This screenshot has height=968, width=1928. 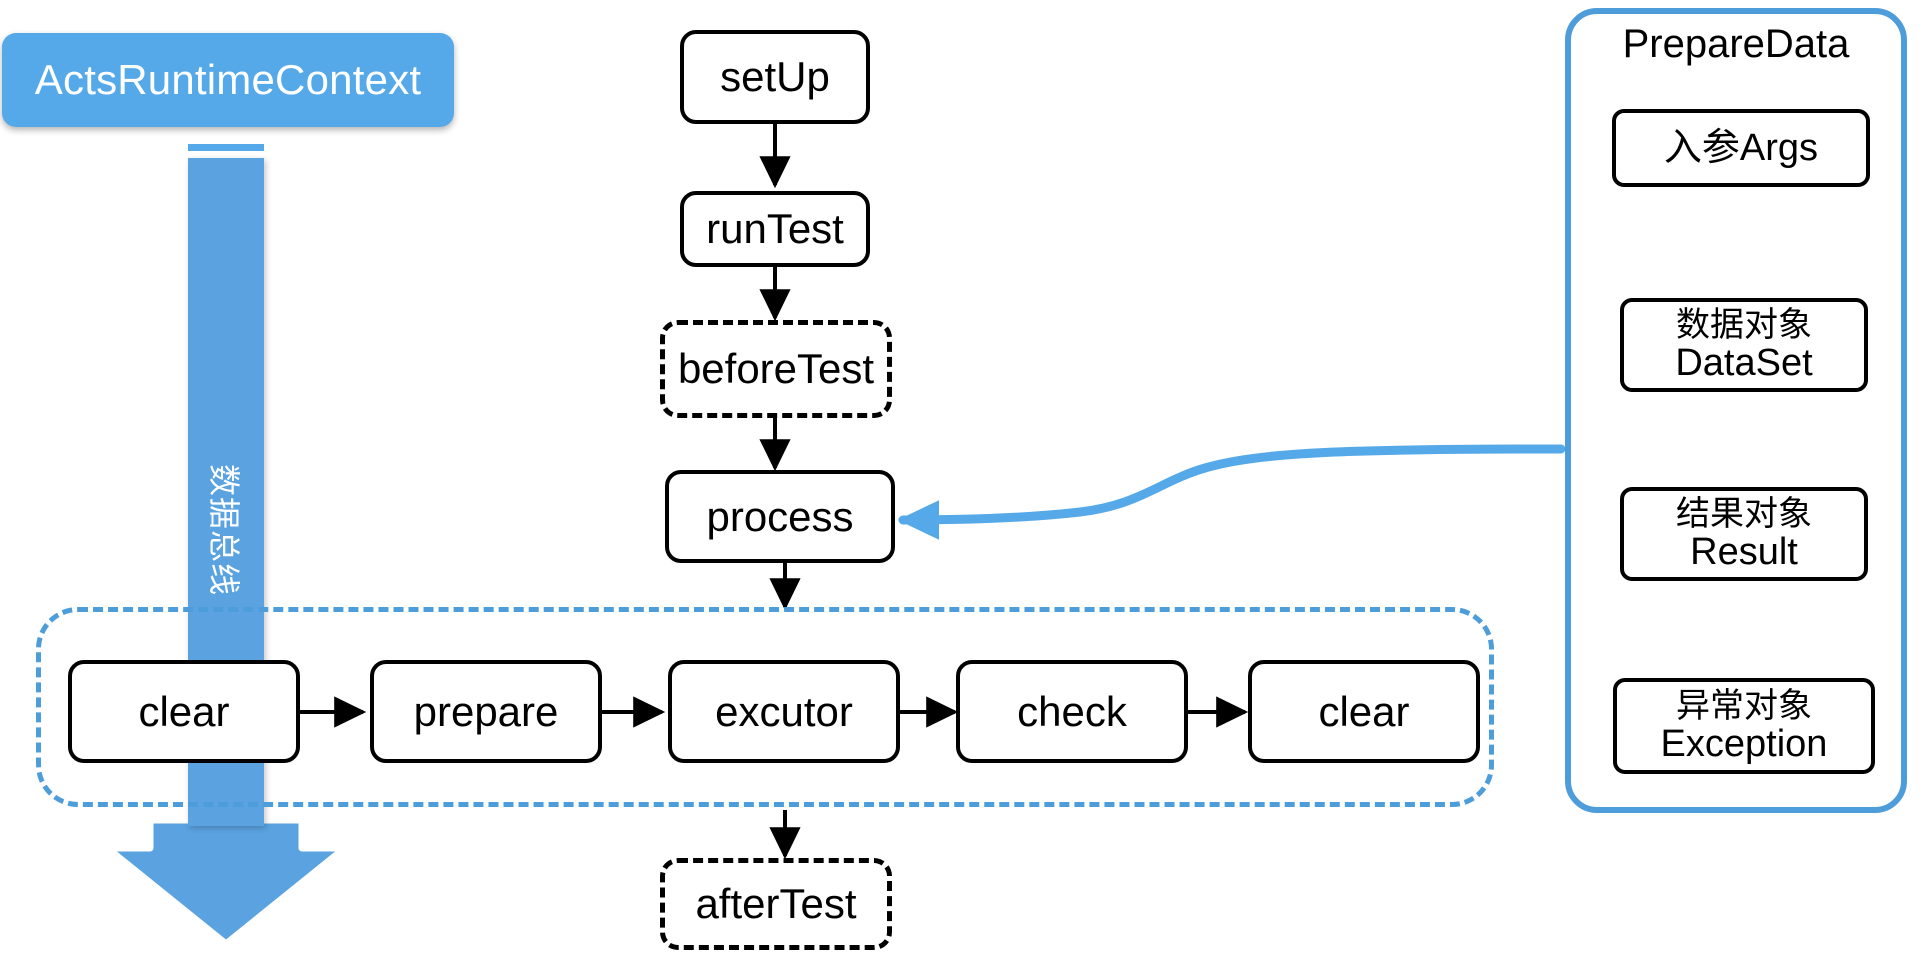 I want to click on prepare-item-result: 结果对象 Result, so click(x=1744, y=534).